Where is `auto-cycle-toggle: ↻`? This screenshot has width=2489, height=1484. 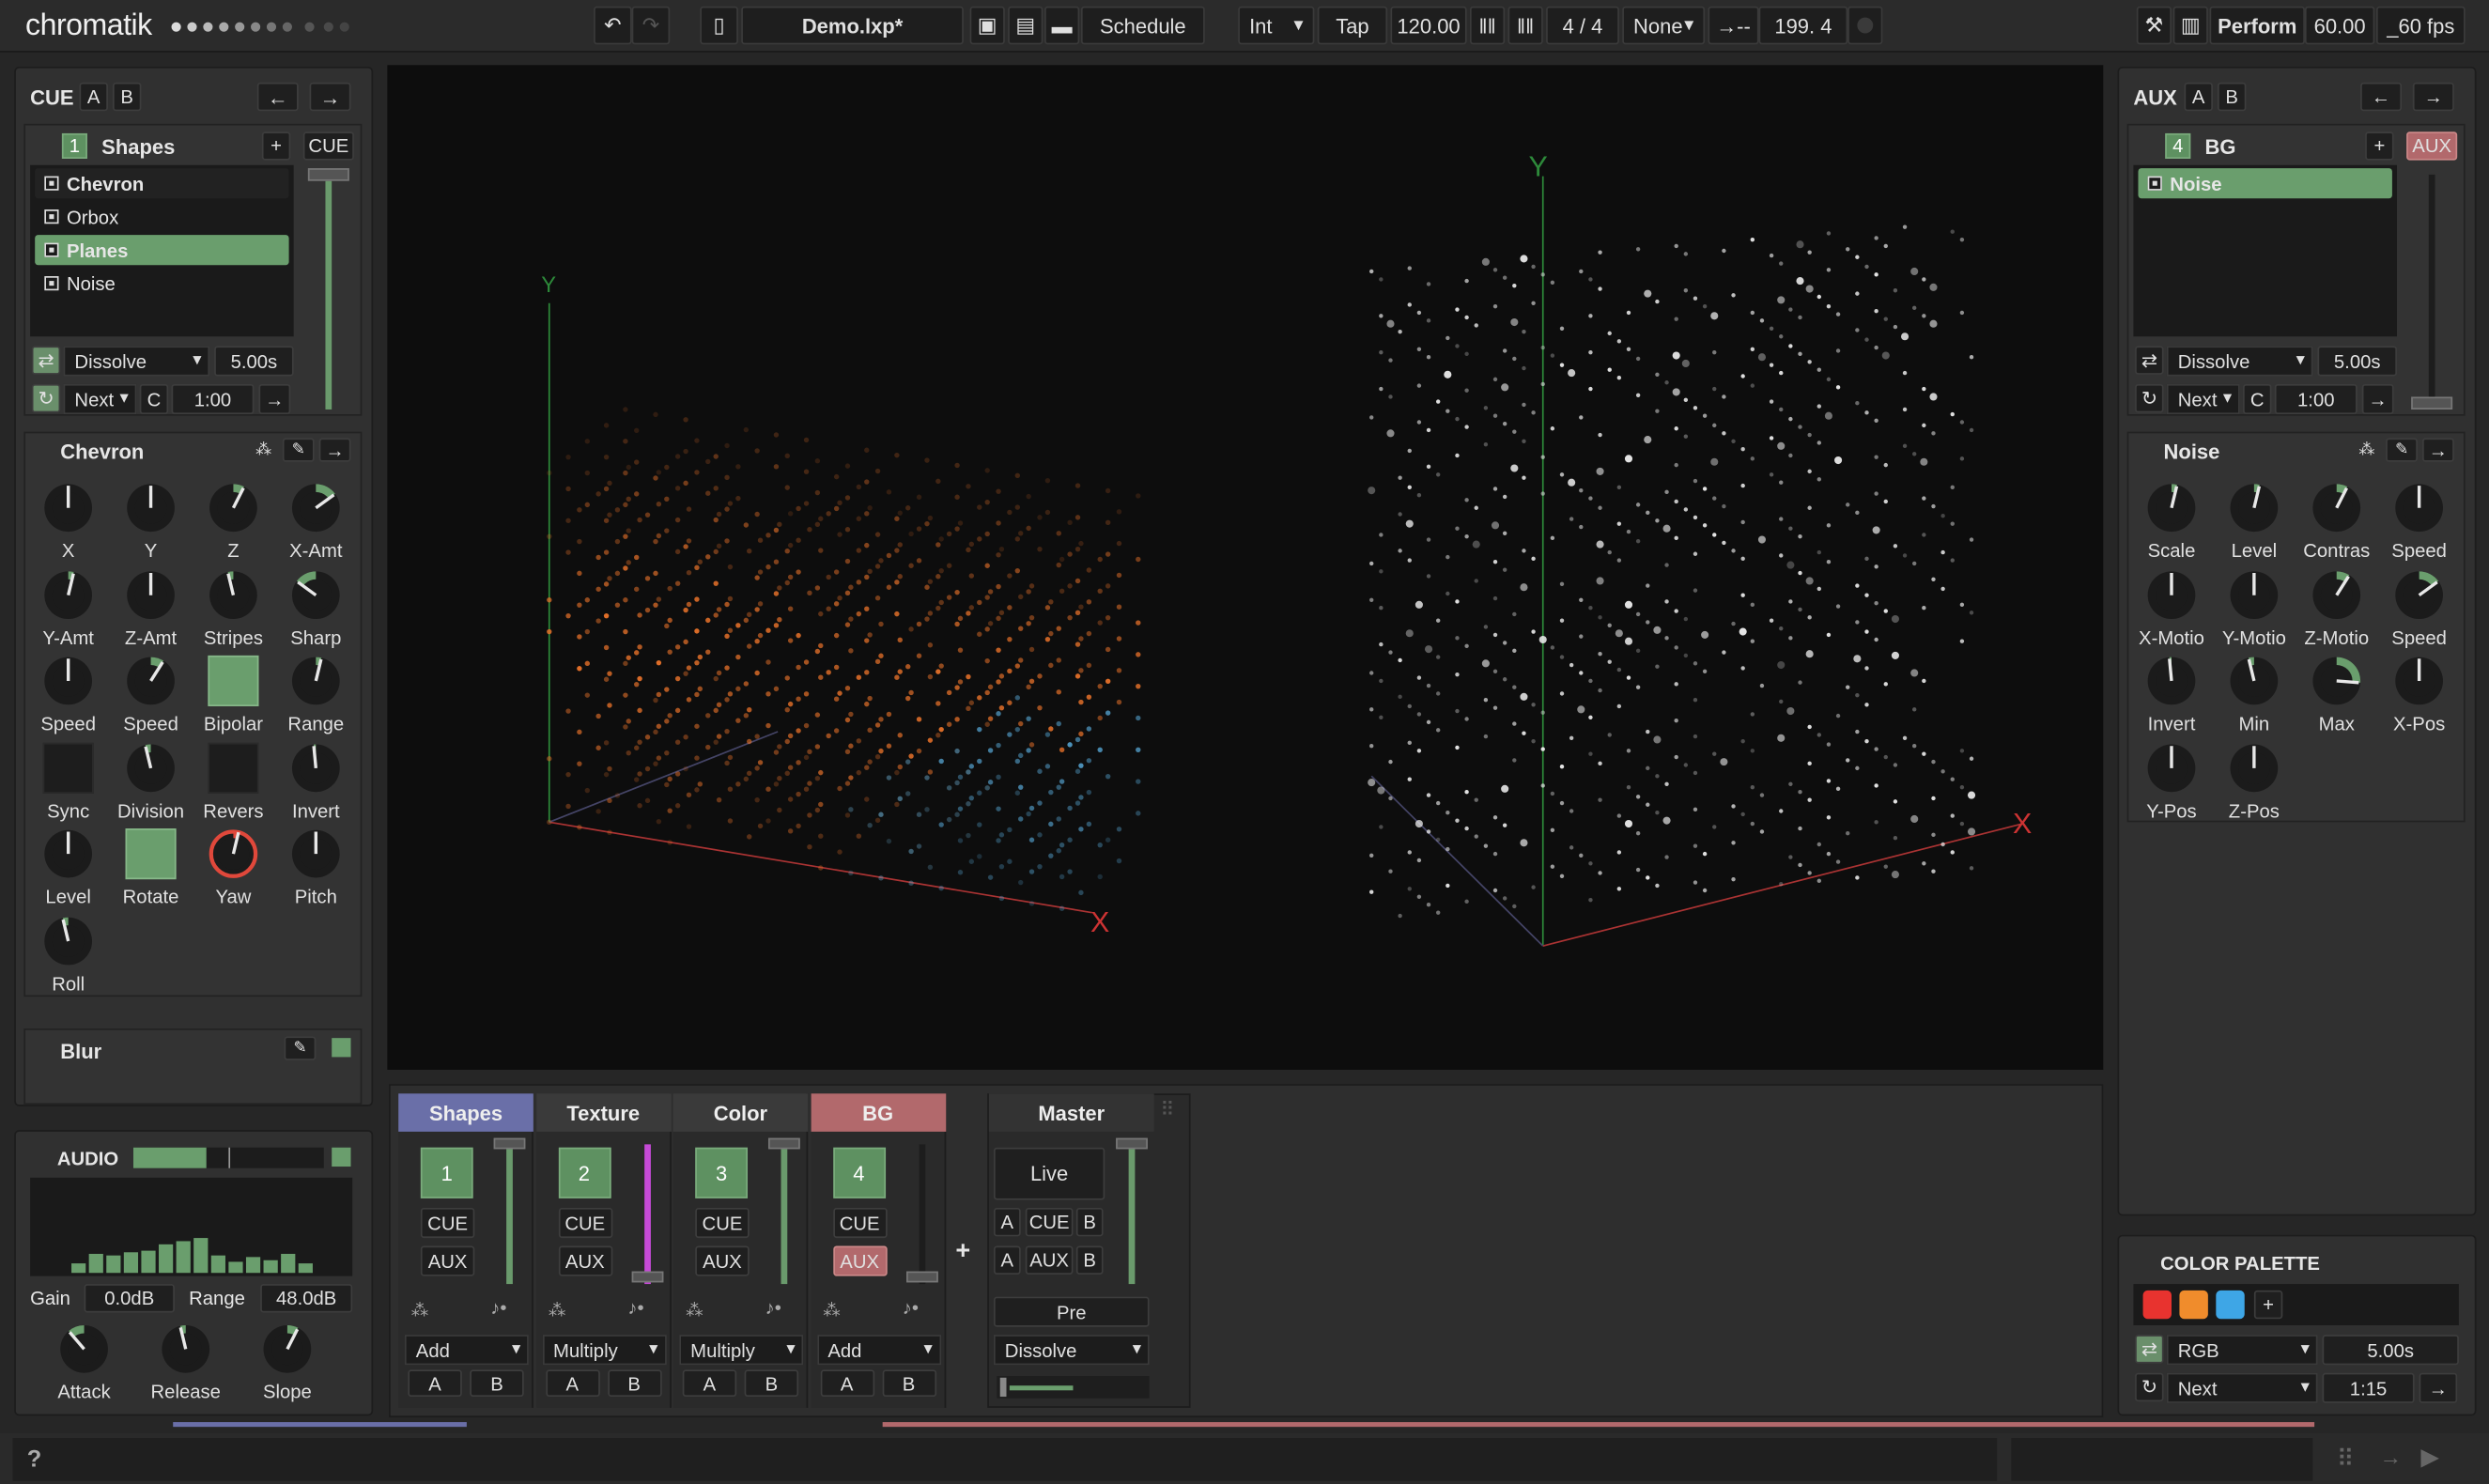
auto-cycle-toggle: ↻ is located at coordinates (46, 398).